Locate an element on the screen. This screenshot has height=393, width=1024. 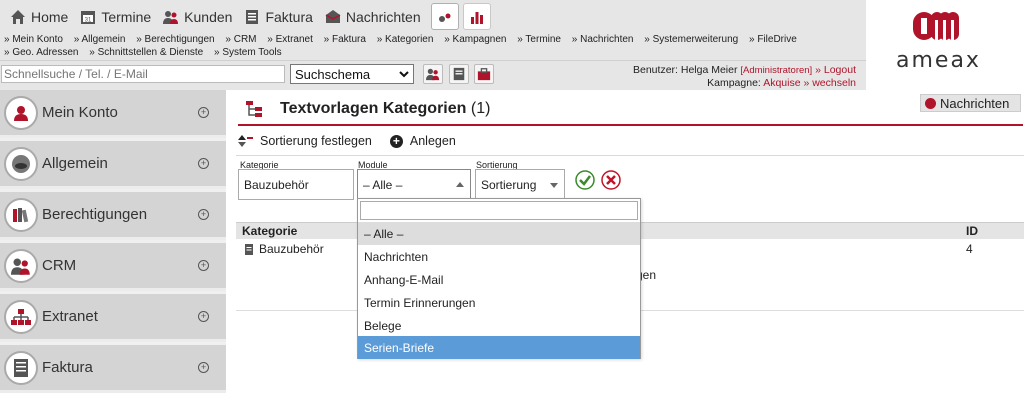
dropdown-option: – Alle – is located at coordinates (499, 233).